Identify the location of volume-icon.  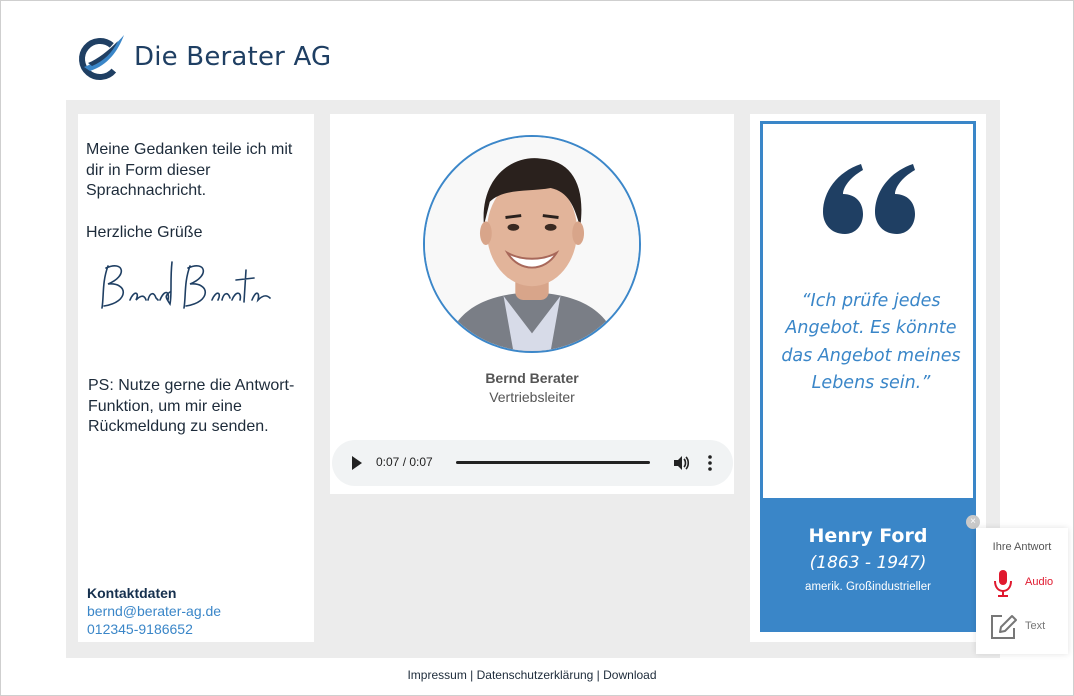
(681, 463).